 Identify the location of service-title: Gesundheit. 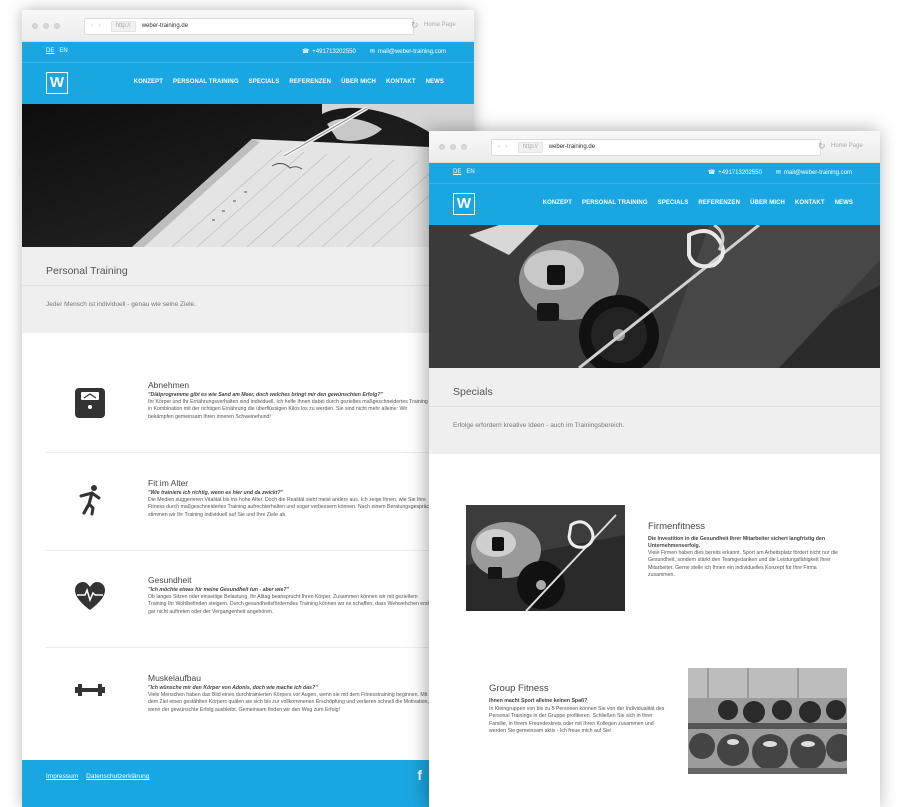
(170, 580).